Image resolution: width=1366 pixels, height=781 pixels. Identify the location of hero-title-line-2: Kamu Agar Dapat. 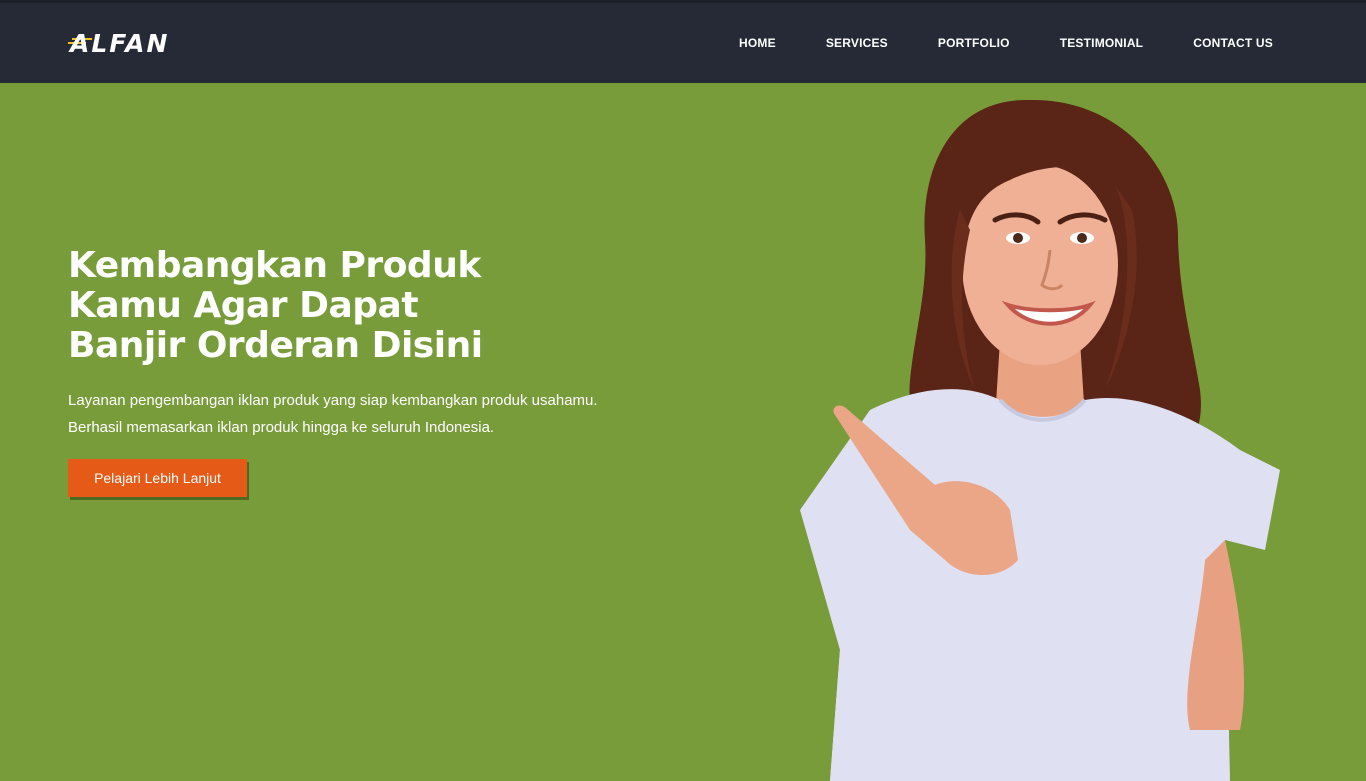
(243, 305).